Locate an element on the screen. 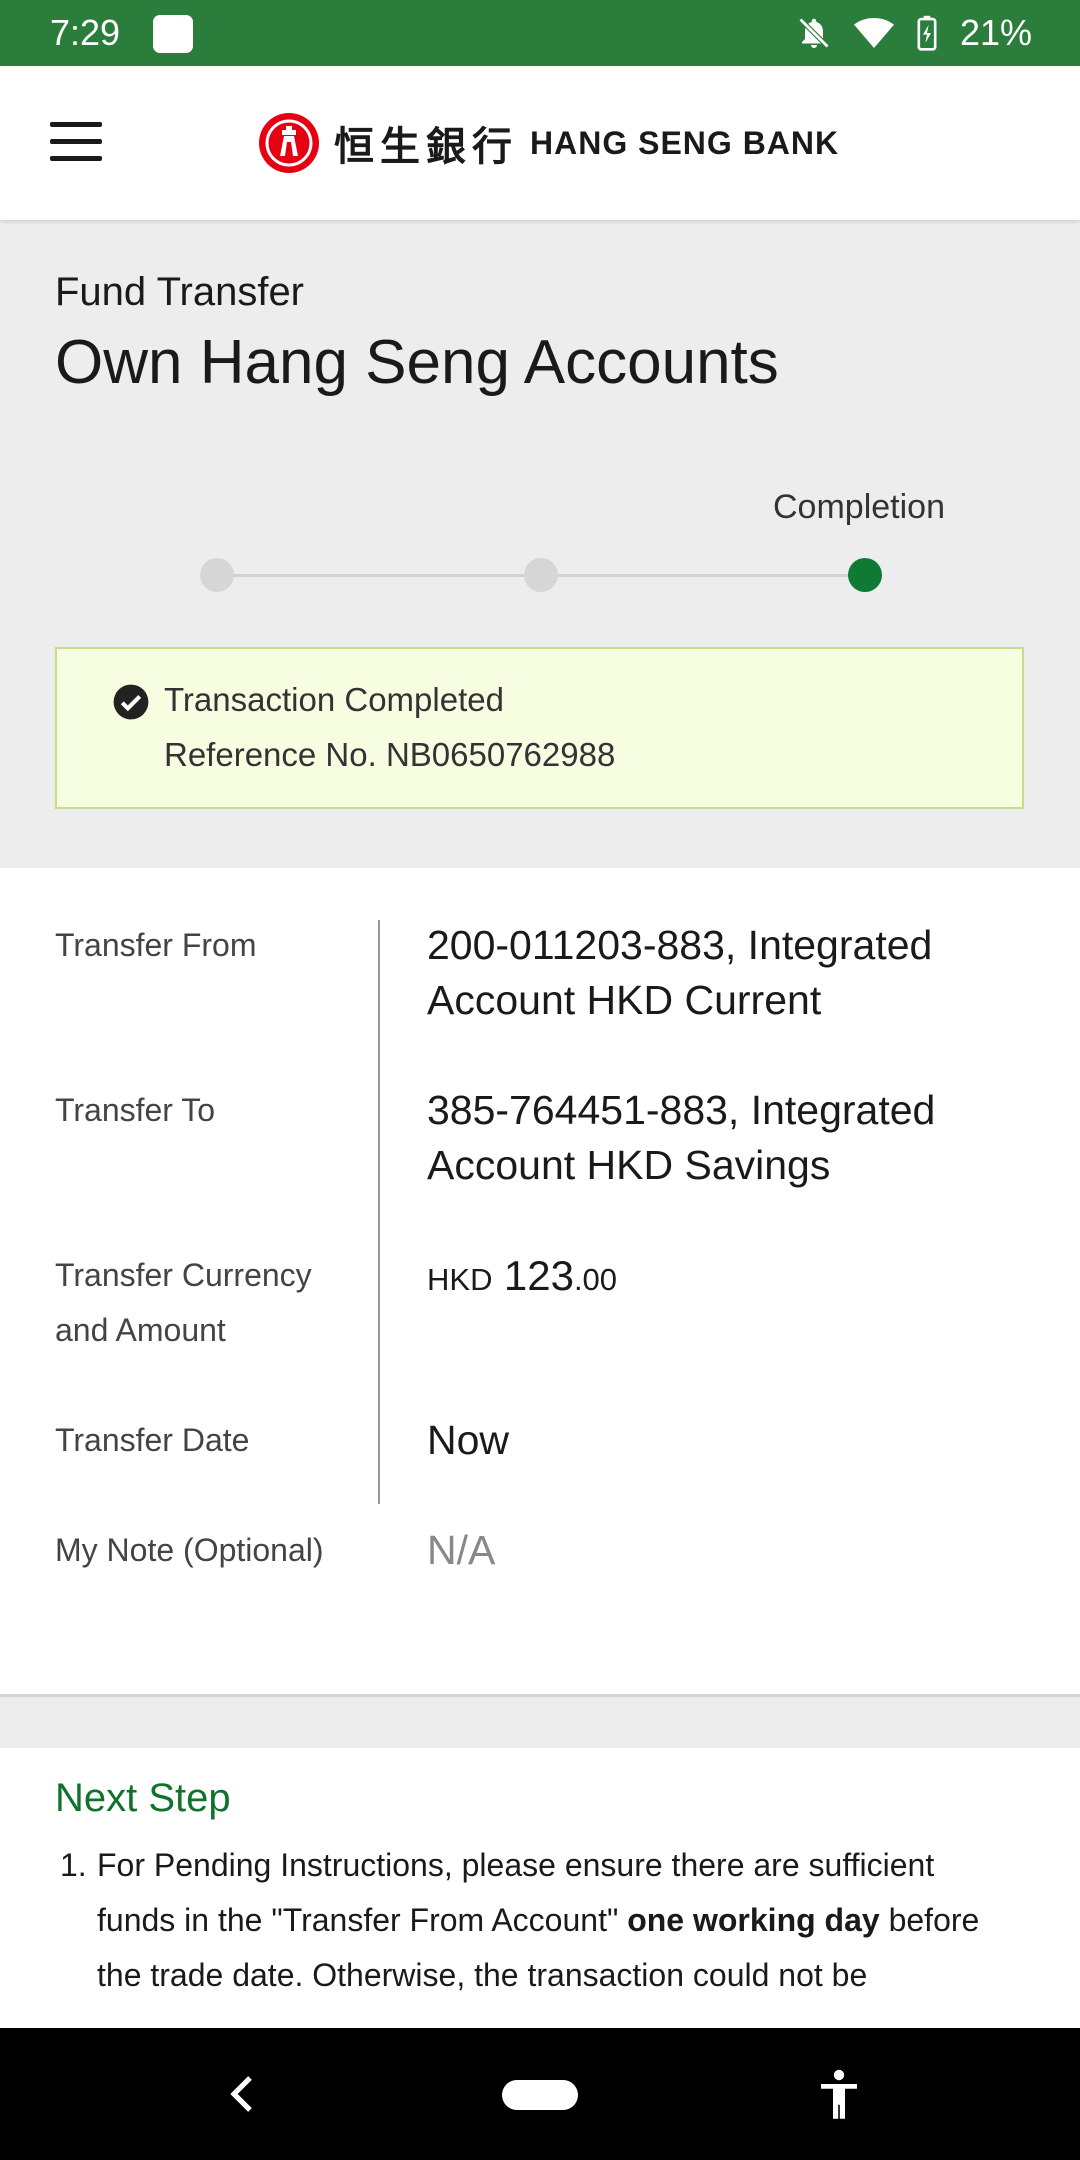  logo-english-text: HANG SENG BANK is located at coordinates (685, 142).